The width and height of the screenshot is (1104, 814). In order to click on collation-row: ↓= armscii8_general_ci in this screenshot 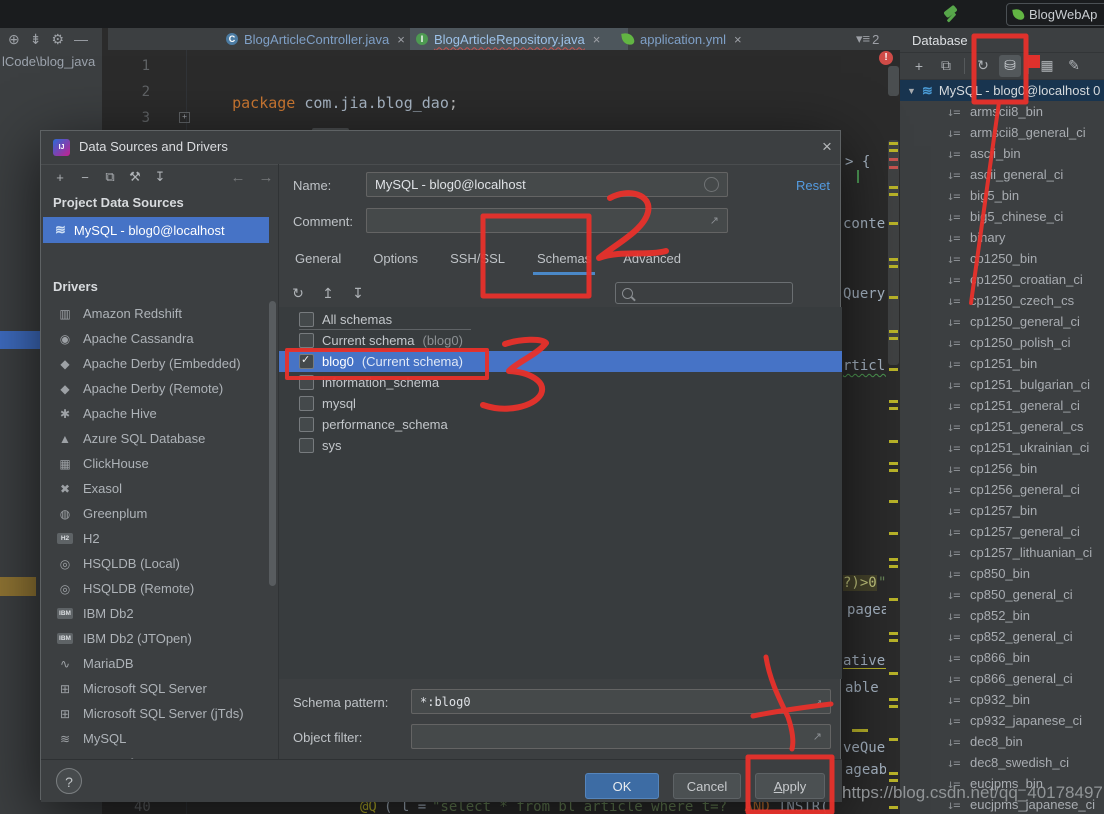, I will do `click(1002, 132)`.